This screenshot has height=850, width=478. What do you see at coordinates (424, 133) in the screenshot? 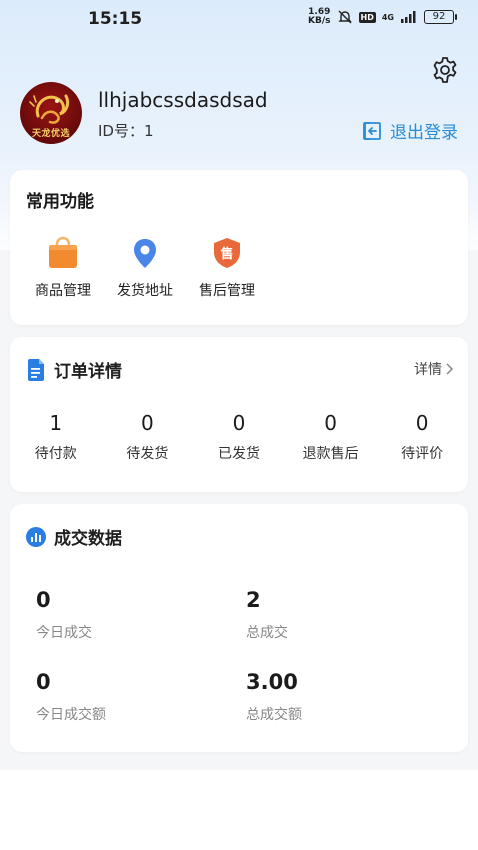
I see `logout-label: 退出登录` at bounding box center [424, 133].